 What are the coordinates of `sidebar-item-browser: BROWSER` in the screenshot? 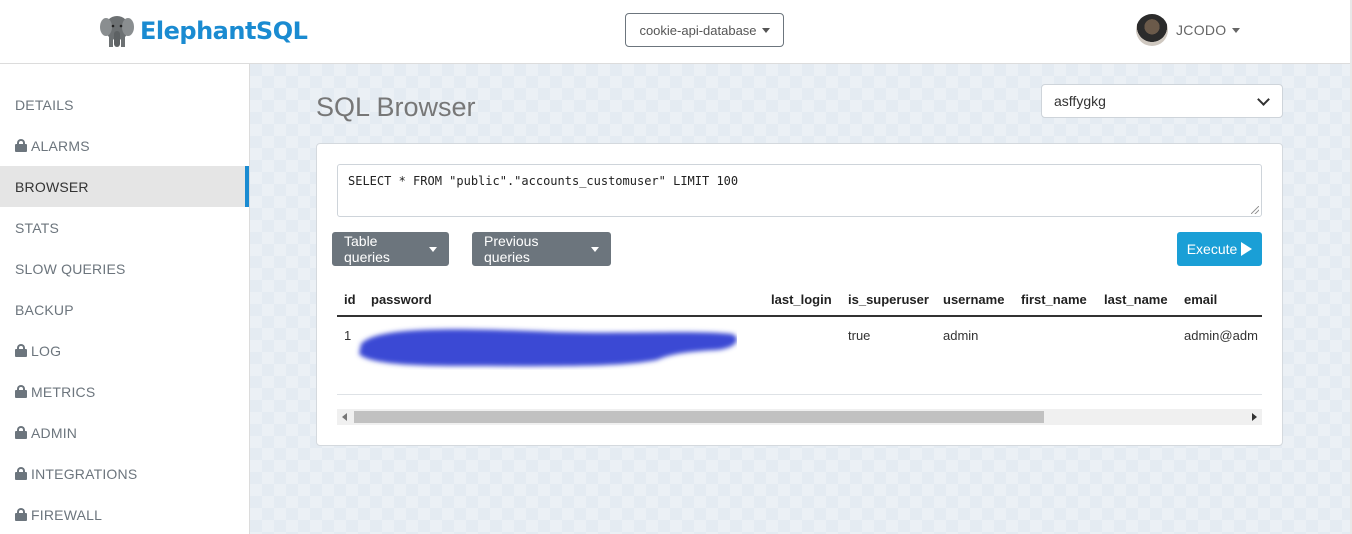 It's located at (124, 186).